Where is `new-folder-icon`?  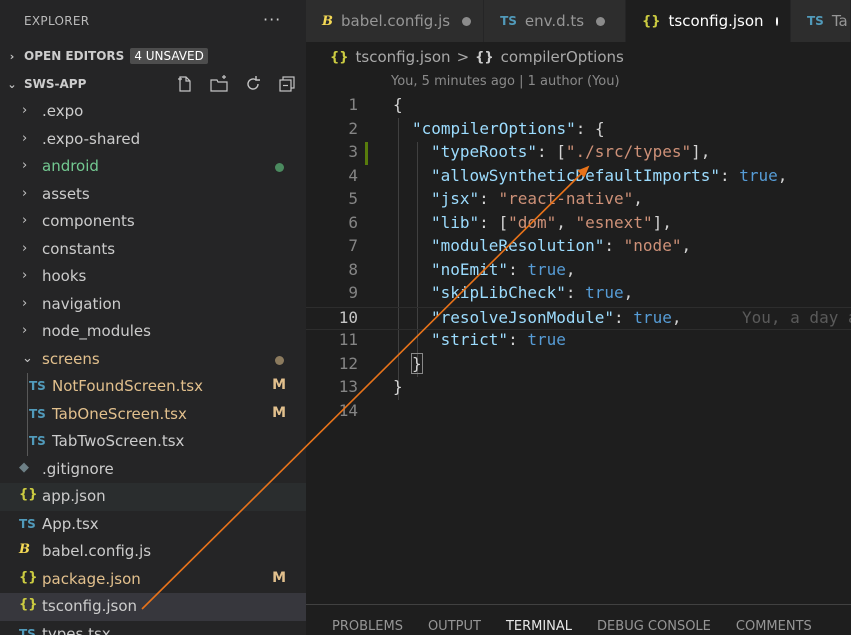 new-folder-icon is located at coordinates (219, 84).